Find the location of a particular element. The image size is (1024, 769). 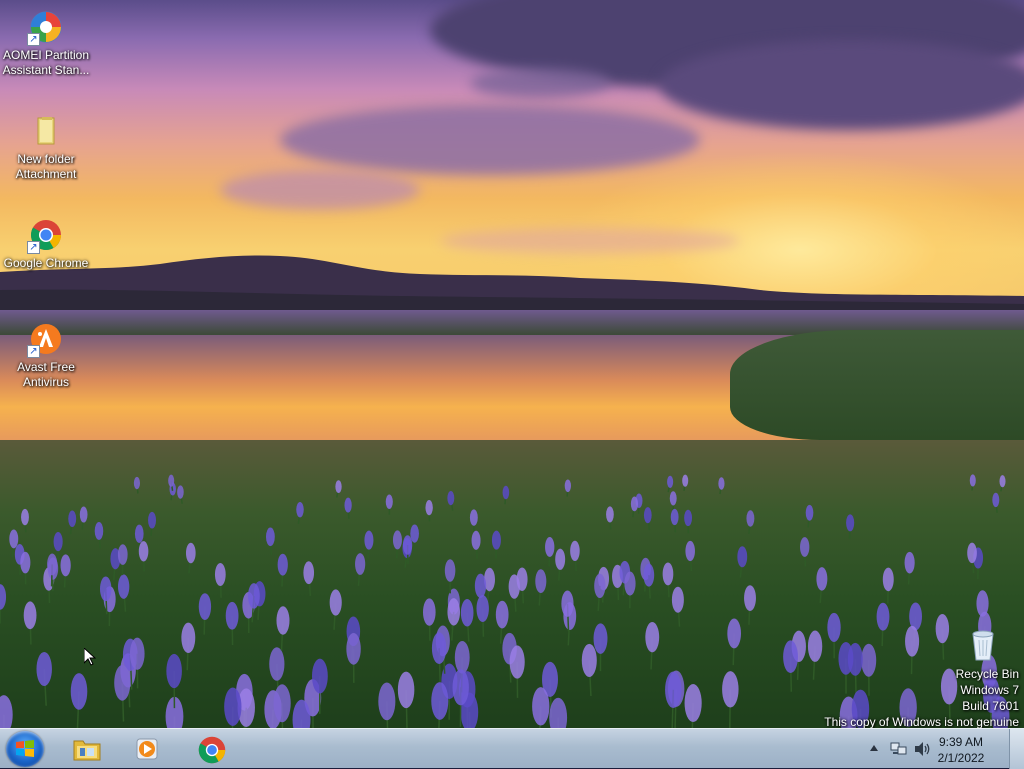

clock-date: 2/1/2022 is located at coordinates (961, 758).